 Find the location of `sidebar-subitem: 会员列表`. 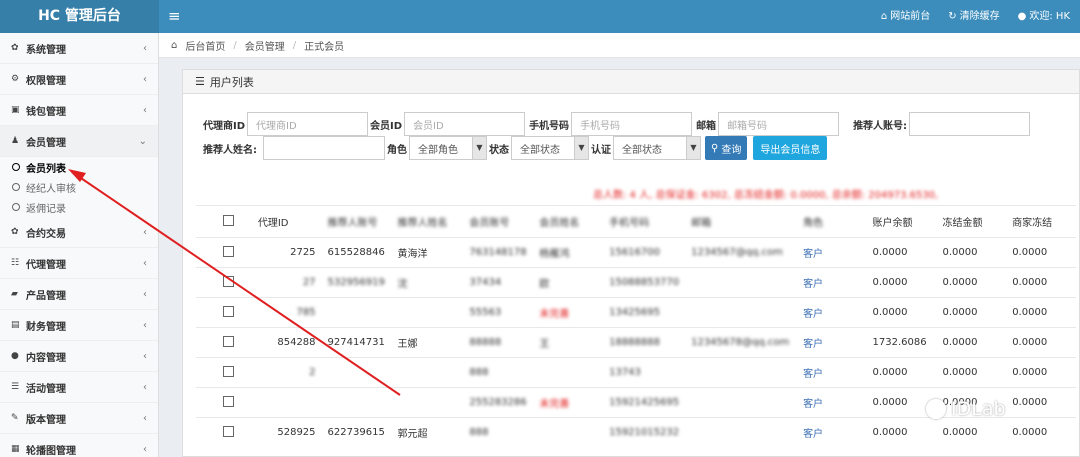

sidebar-subitem: 会员列表 is located at coordinates (79, 167).